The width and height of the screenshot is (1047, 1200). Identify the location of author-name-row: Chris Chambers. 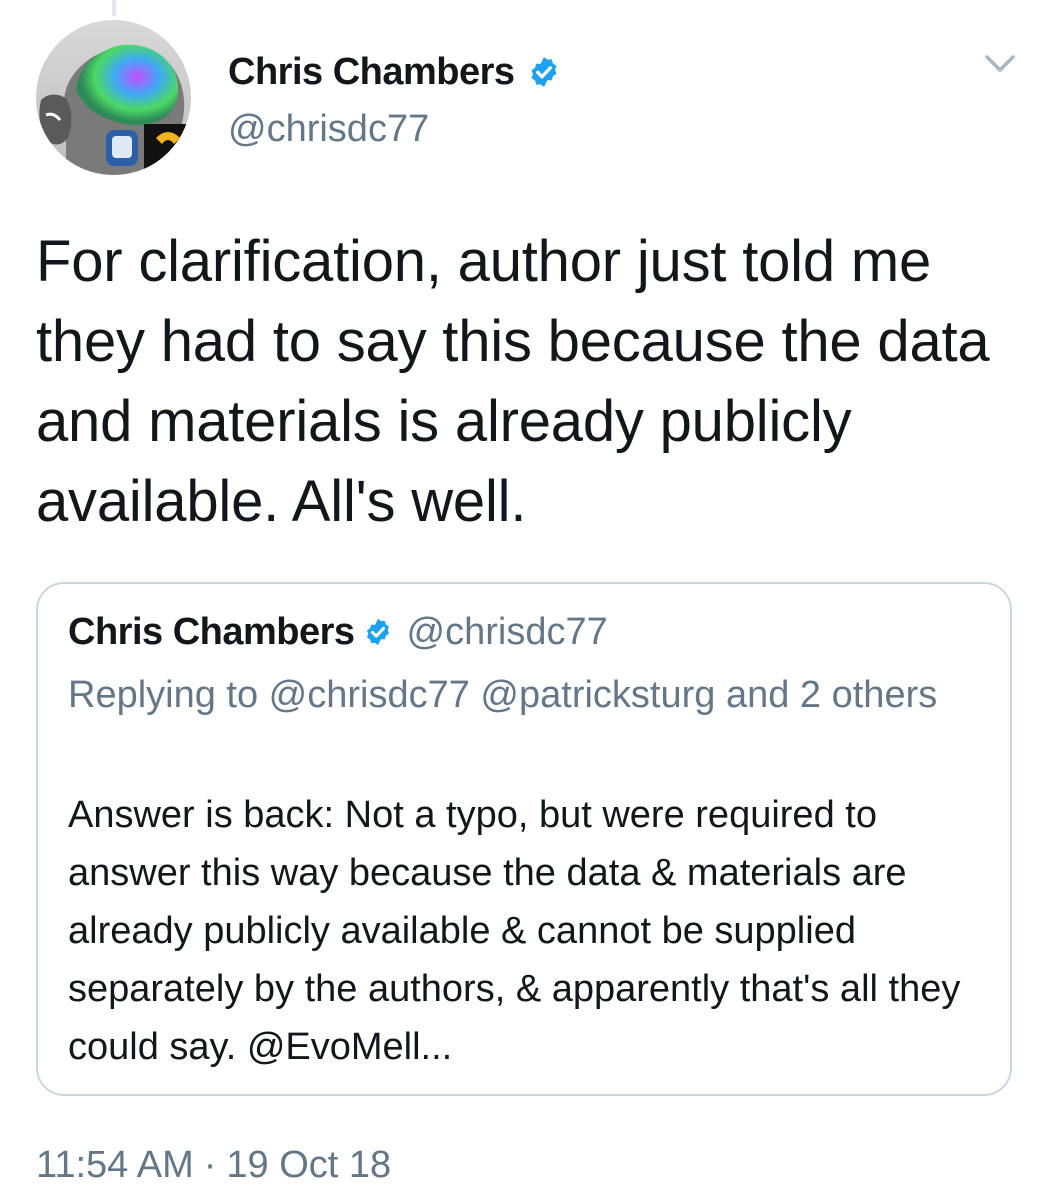
(394, 72).